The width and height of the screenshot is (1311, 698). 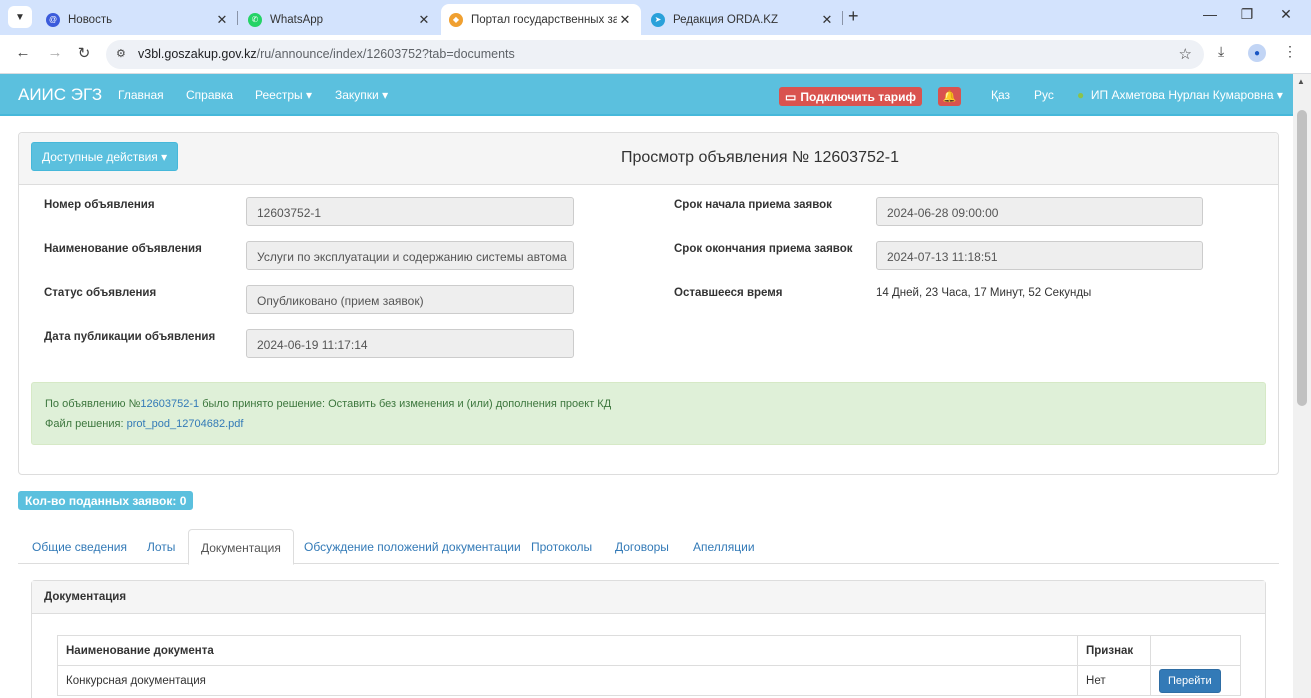 What do you see at coordinates (197, 54) in the screenshot?
I see `url-host: v3bl.goszakup.gov.kz` at bounding box center [197, 54].